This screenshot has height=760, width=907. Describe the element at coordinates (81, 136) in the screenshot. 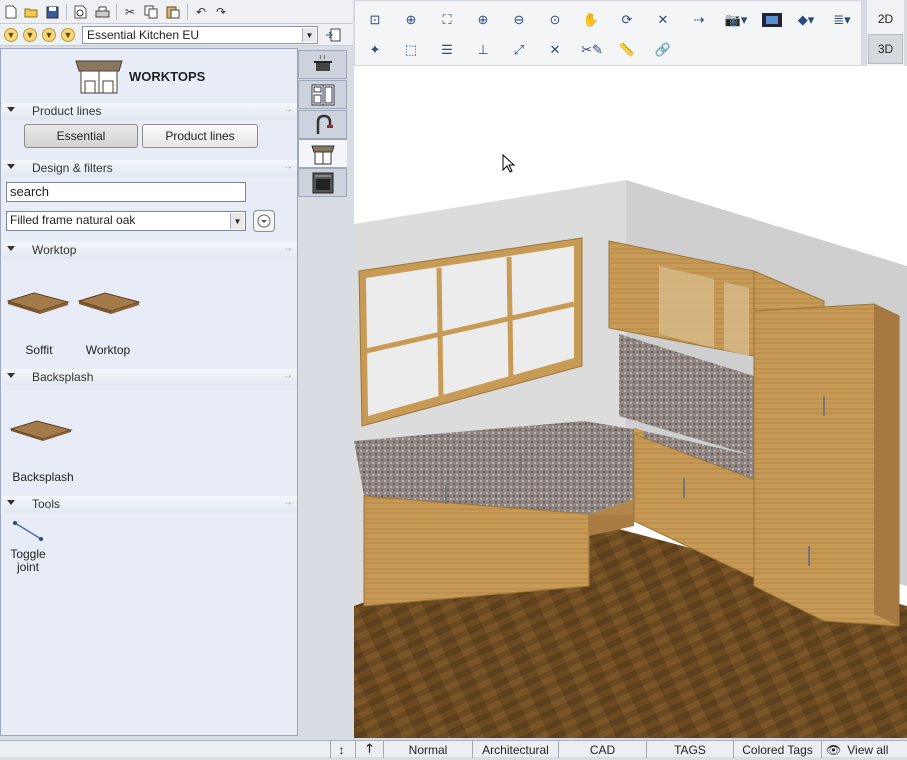

I see `essential-button: Essential` at that location.